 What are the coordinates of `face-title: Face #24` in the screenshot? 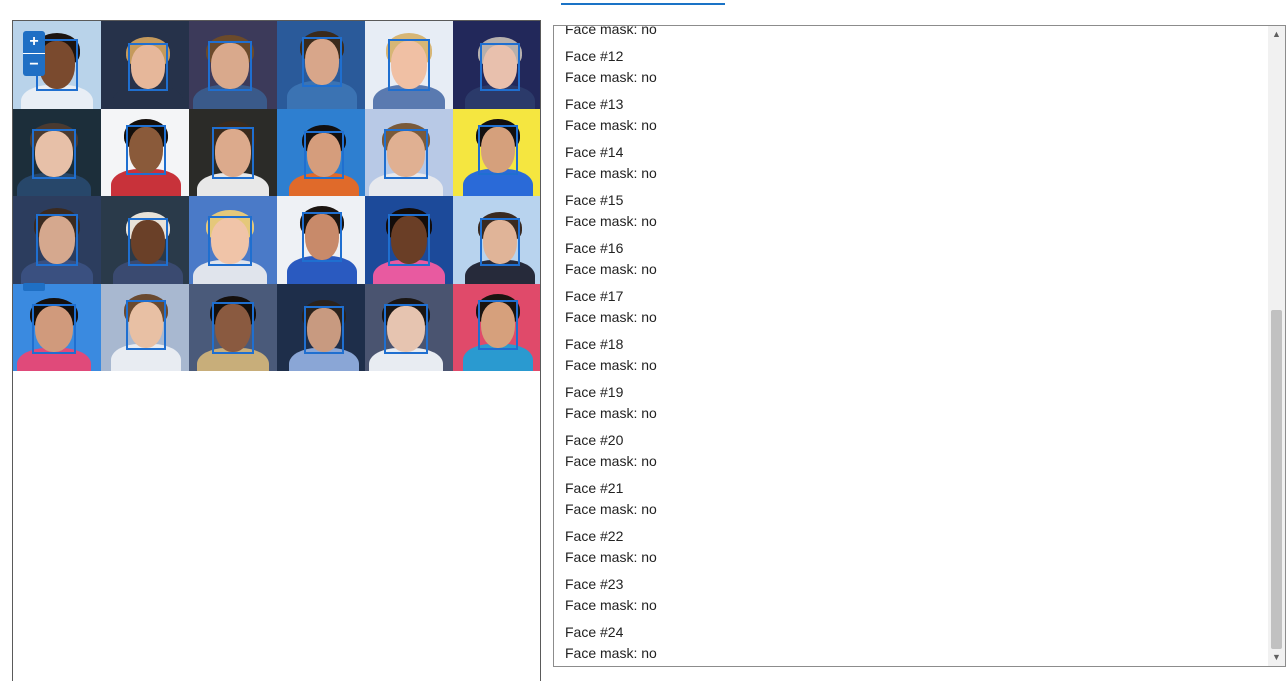 It's located at (594, 632).